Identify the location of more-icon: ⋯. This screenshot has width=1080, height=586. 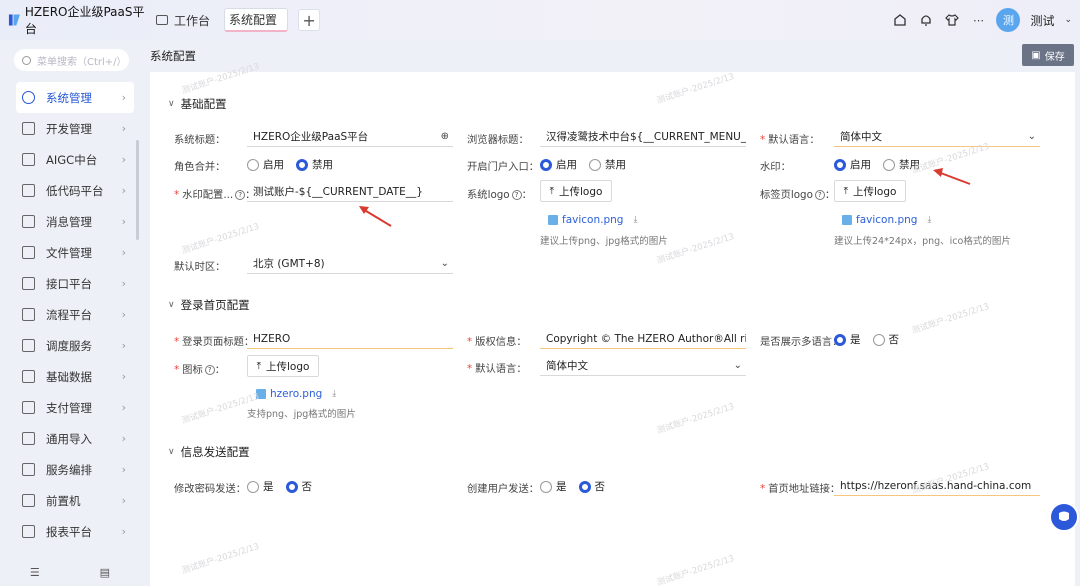
(978, 20).